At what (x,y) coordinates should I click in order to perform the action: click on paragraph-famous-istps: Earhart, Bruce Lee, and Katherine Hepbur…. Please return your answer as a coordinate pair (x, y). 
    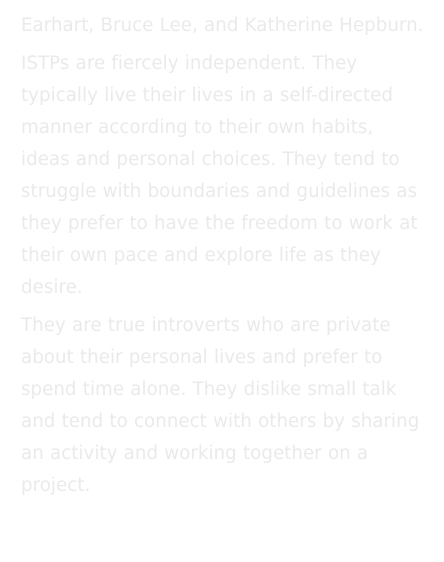
    Looking at the image, I should click on (222, 25).